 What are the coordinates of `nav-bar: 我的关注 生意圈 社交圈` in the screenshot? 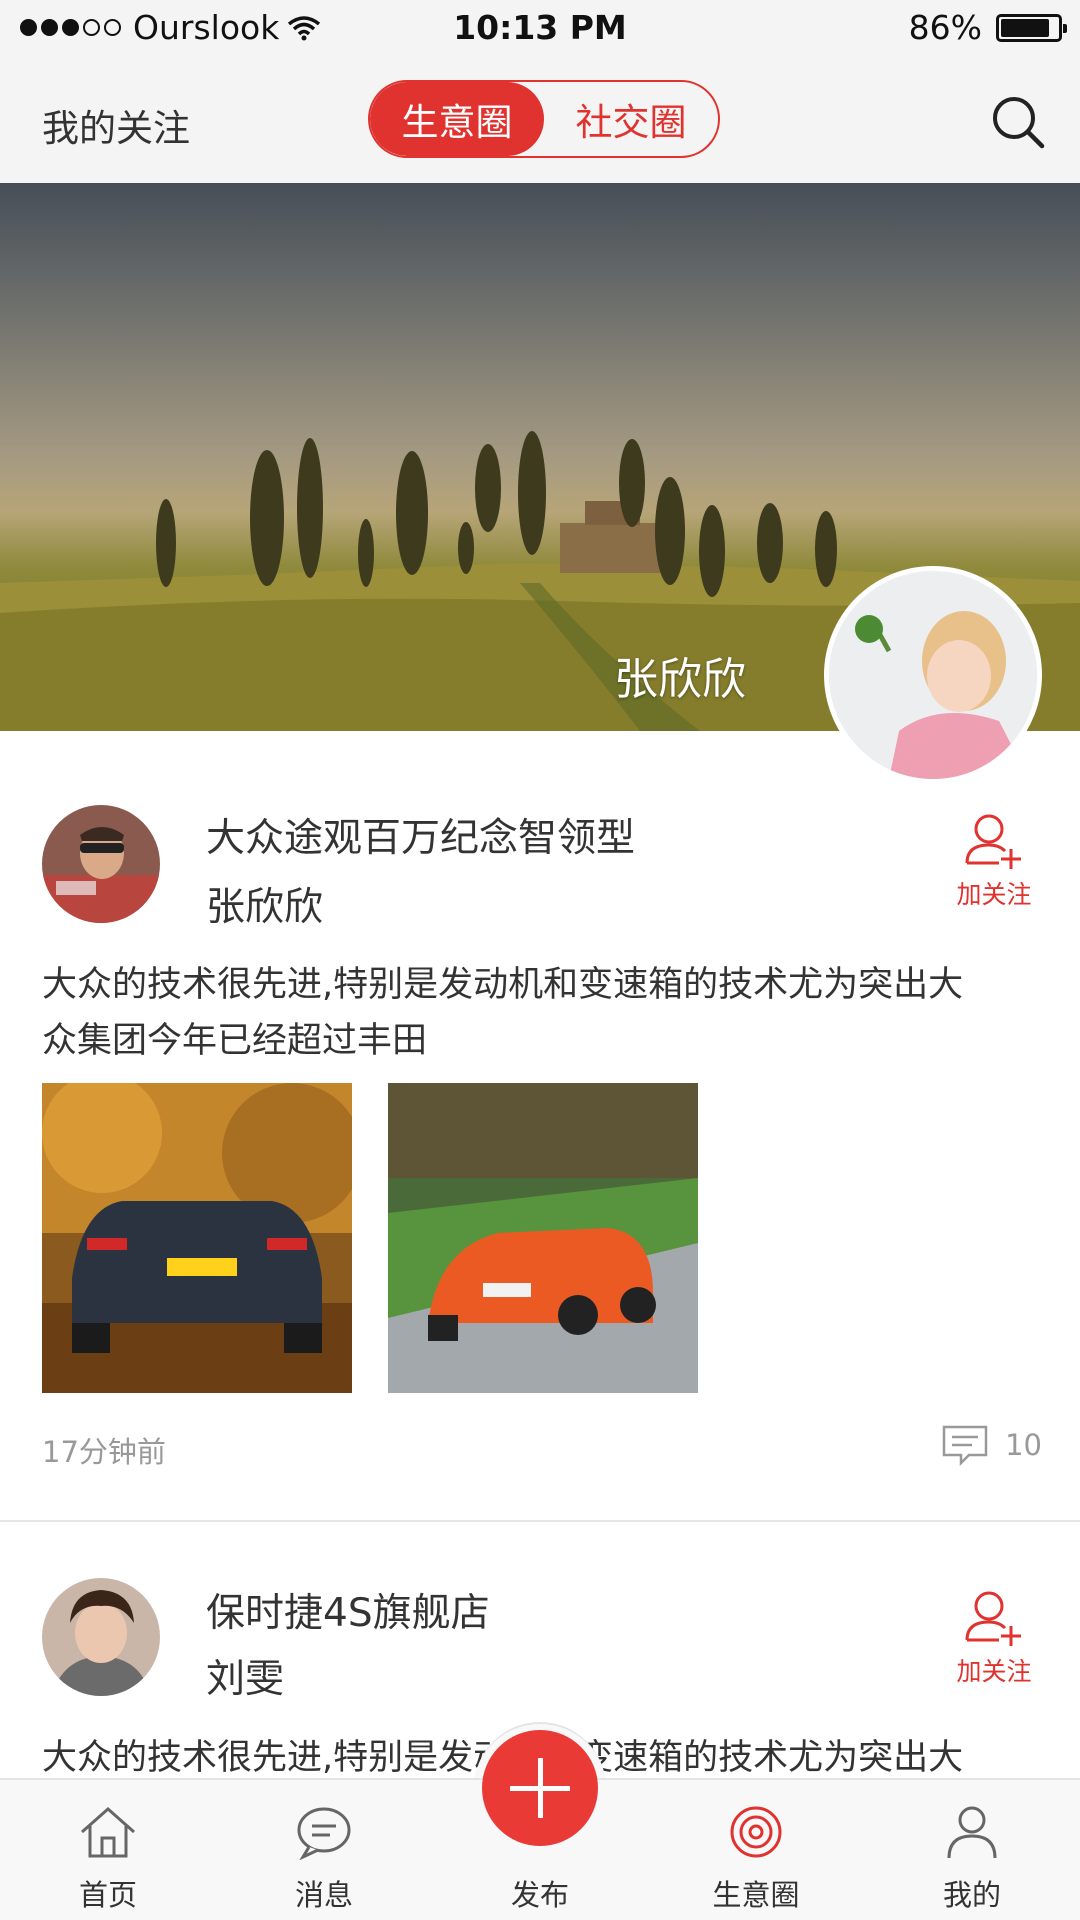 It's located at (540, 121).